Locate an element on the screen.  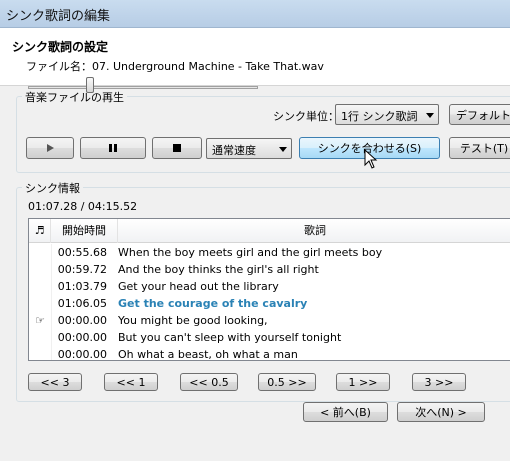
speed-select: 通常速度 is located at coordinates (249, 148).